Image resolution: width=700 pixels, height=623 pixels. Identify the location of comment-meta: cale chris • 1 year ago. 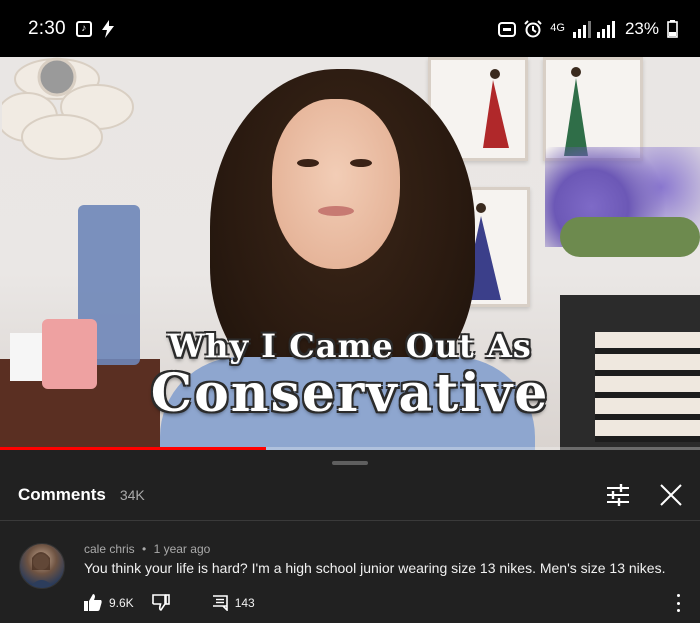
(147, 549).